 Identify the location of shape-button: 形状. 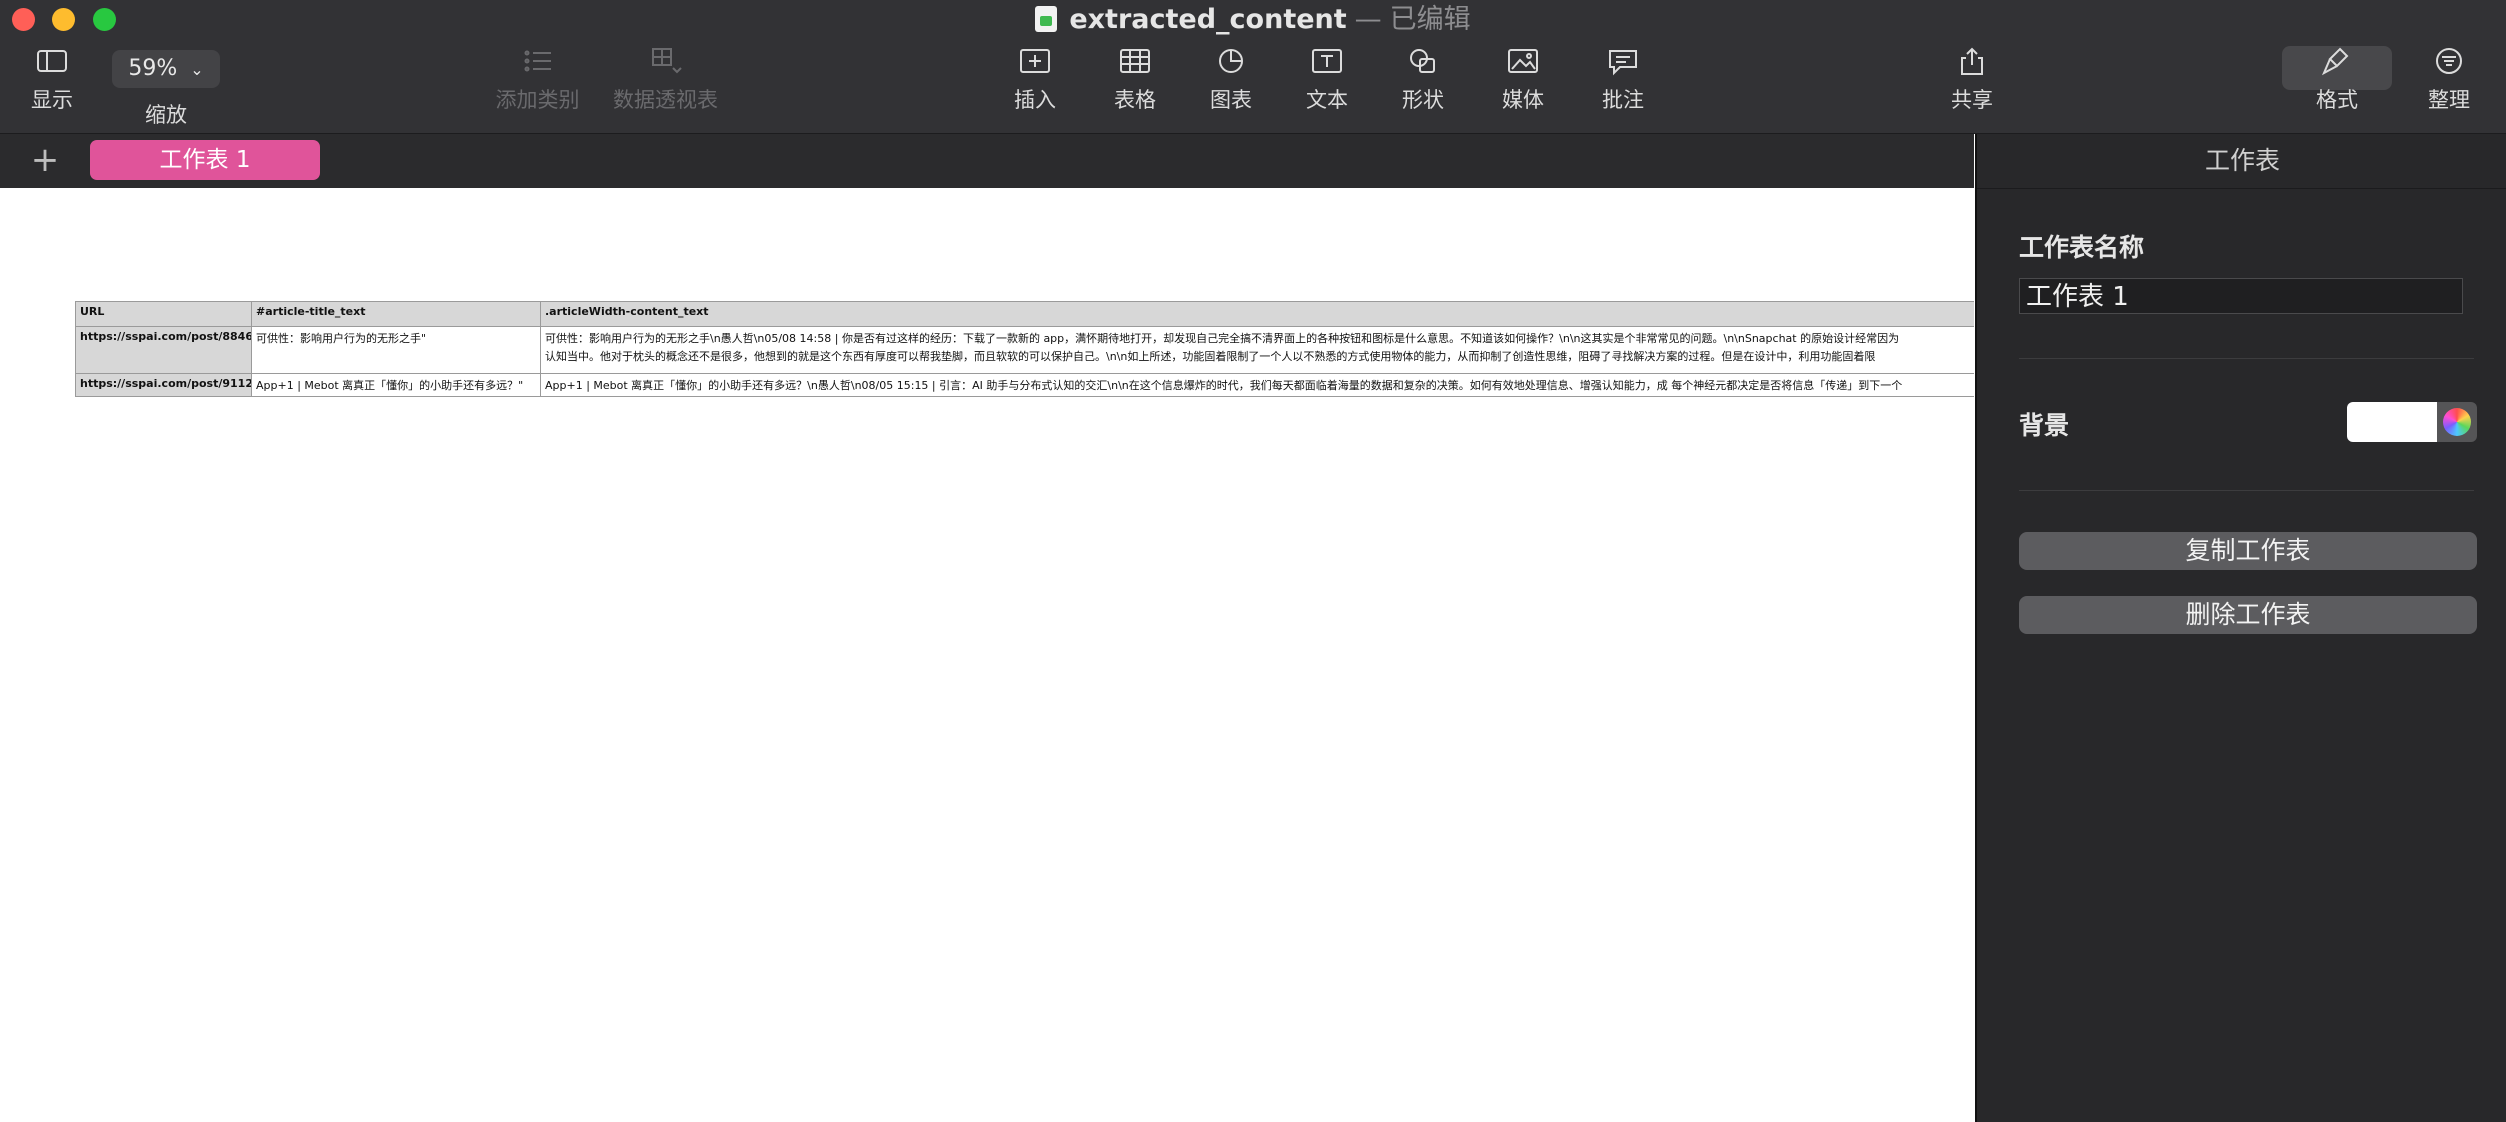
(1423, 79).